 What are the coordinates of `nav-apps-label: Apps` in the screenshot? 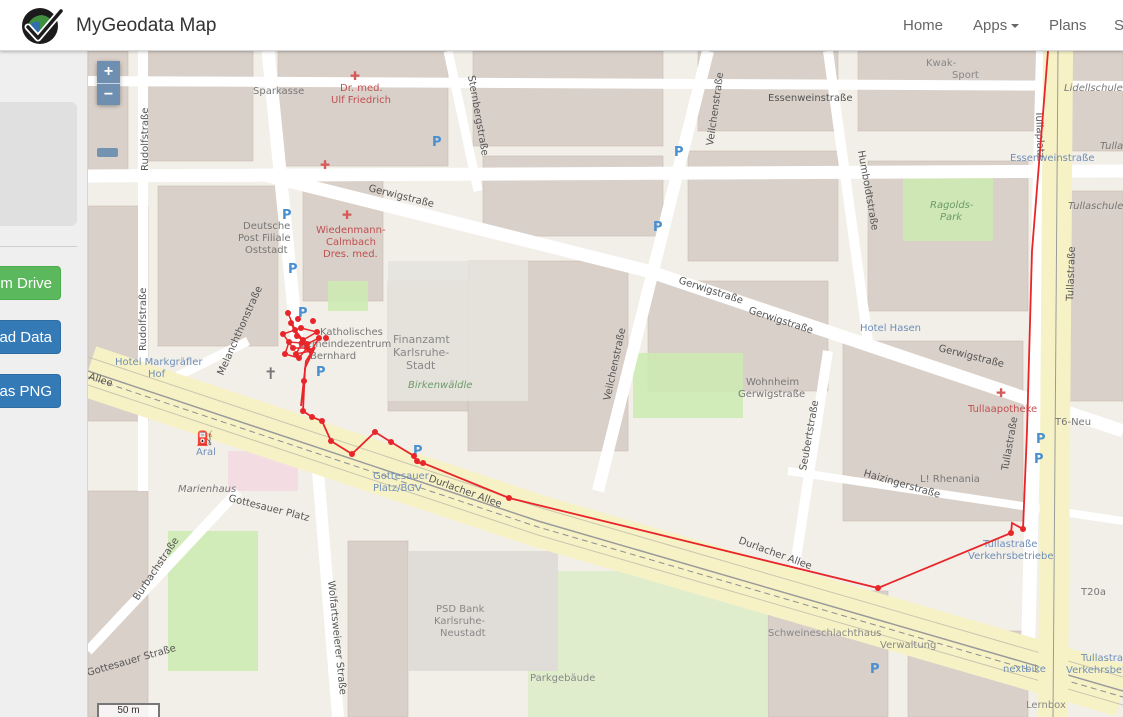 It's located at (990, 25).